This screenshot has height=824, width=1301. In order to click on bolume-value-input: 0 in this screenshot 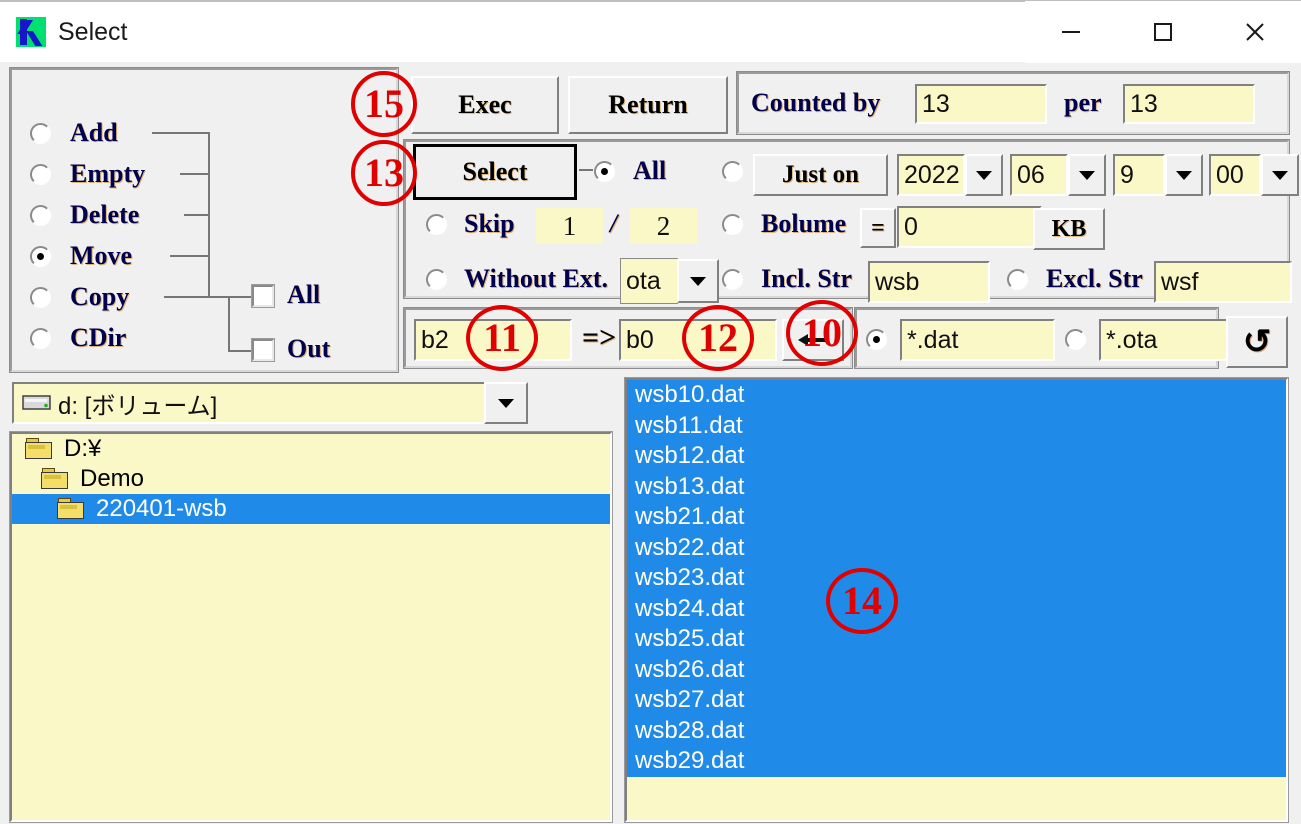, I will do `click(969, 227)`.